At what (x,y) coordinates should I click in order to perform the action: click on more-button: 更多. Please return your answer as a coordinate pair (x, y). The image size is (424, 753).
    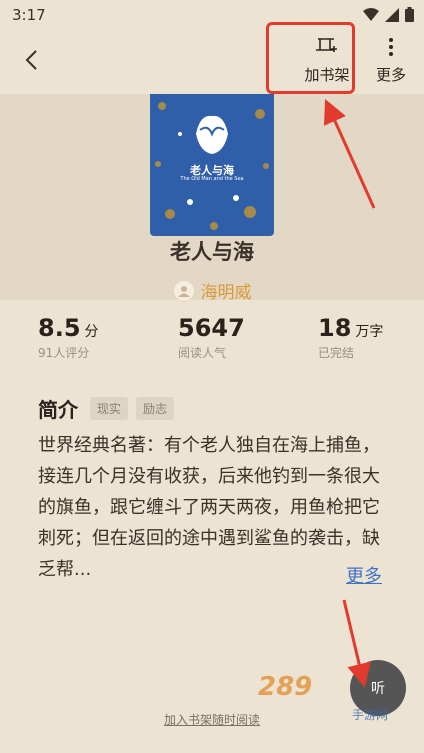
    Looking at the image, I should click on (391, 62).